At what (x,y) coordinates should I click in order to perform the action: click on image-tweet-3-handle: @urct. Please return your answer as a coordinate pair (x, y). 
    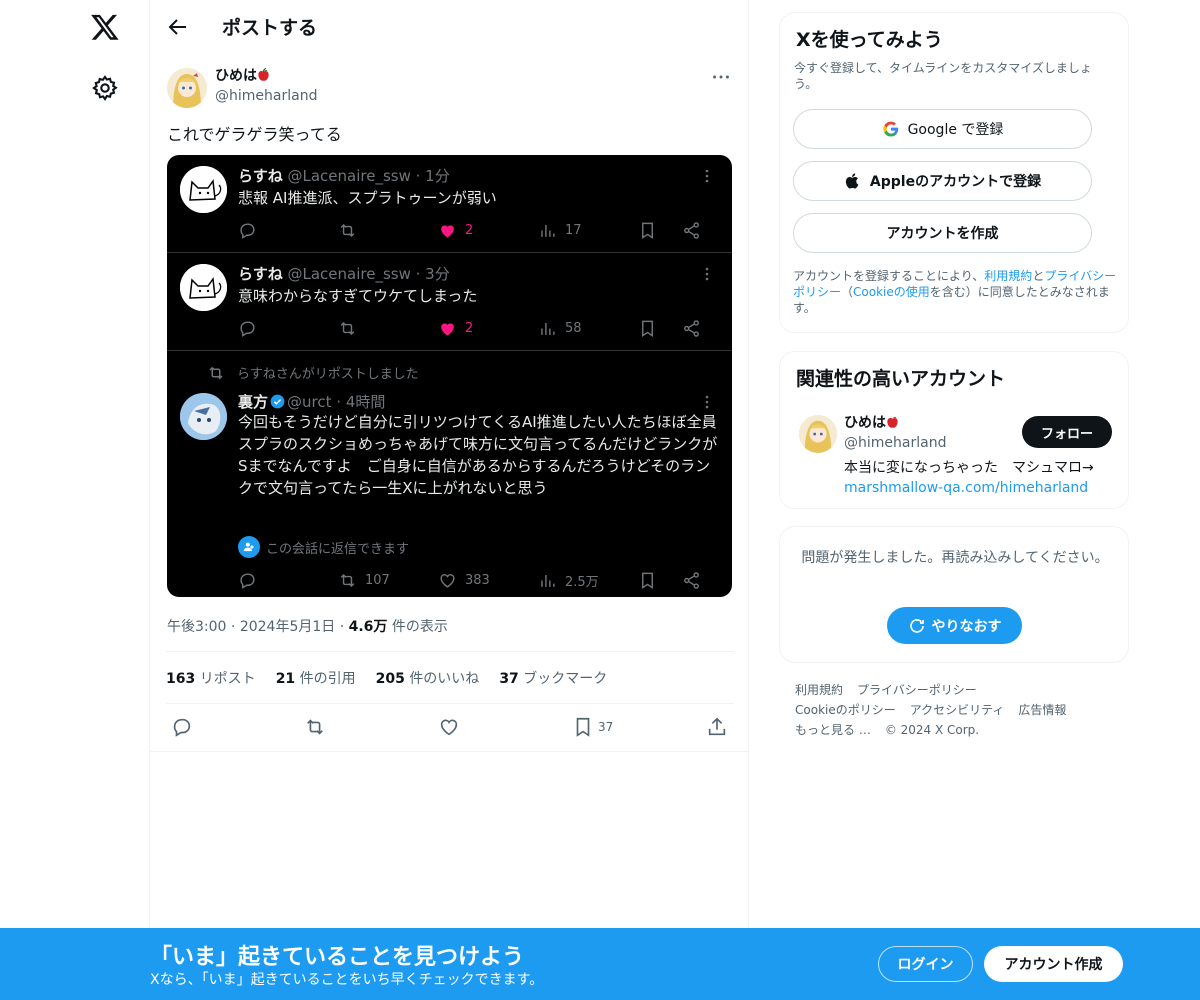
    Looking at the image, I should click on (309, 402).